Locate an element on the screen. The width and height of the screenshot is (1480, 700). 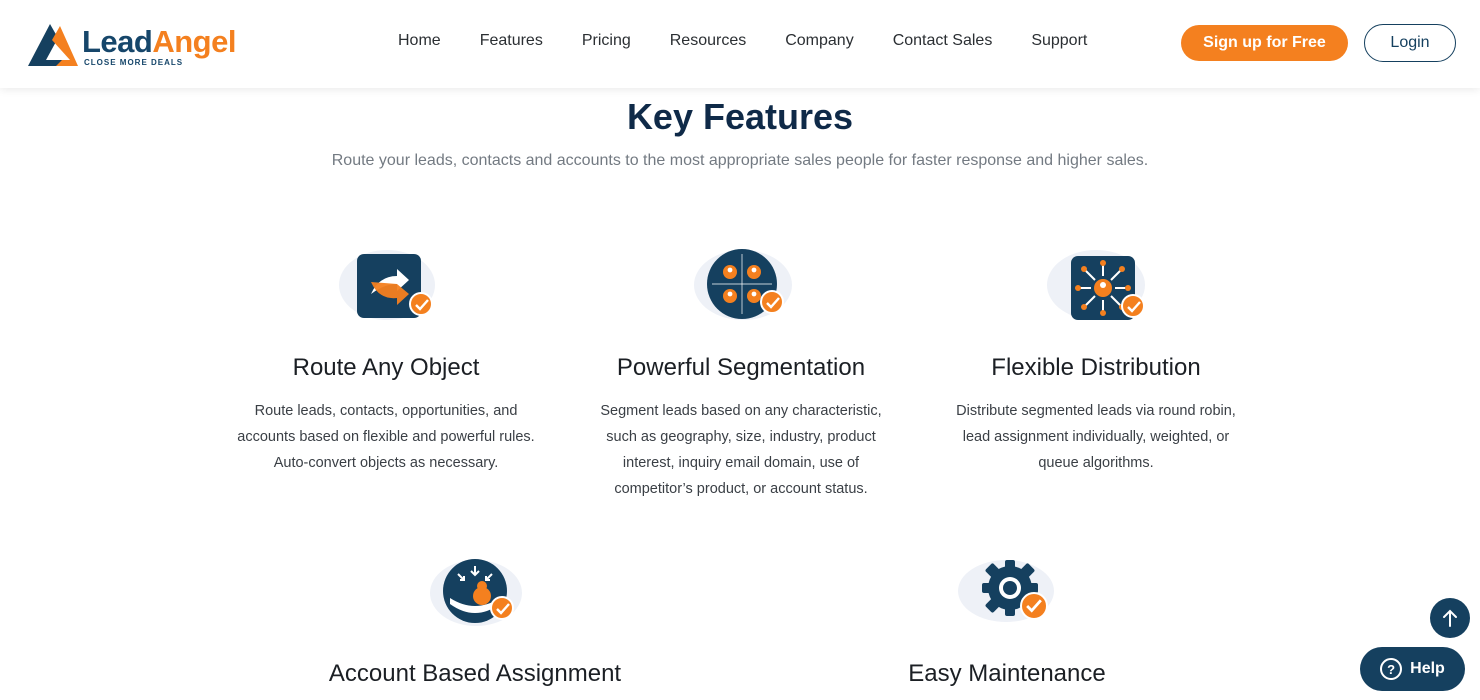
distribution-icon is located at coordinates (1096, 285).